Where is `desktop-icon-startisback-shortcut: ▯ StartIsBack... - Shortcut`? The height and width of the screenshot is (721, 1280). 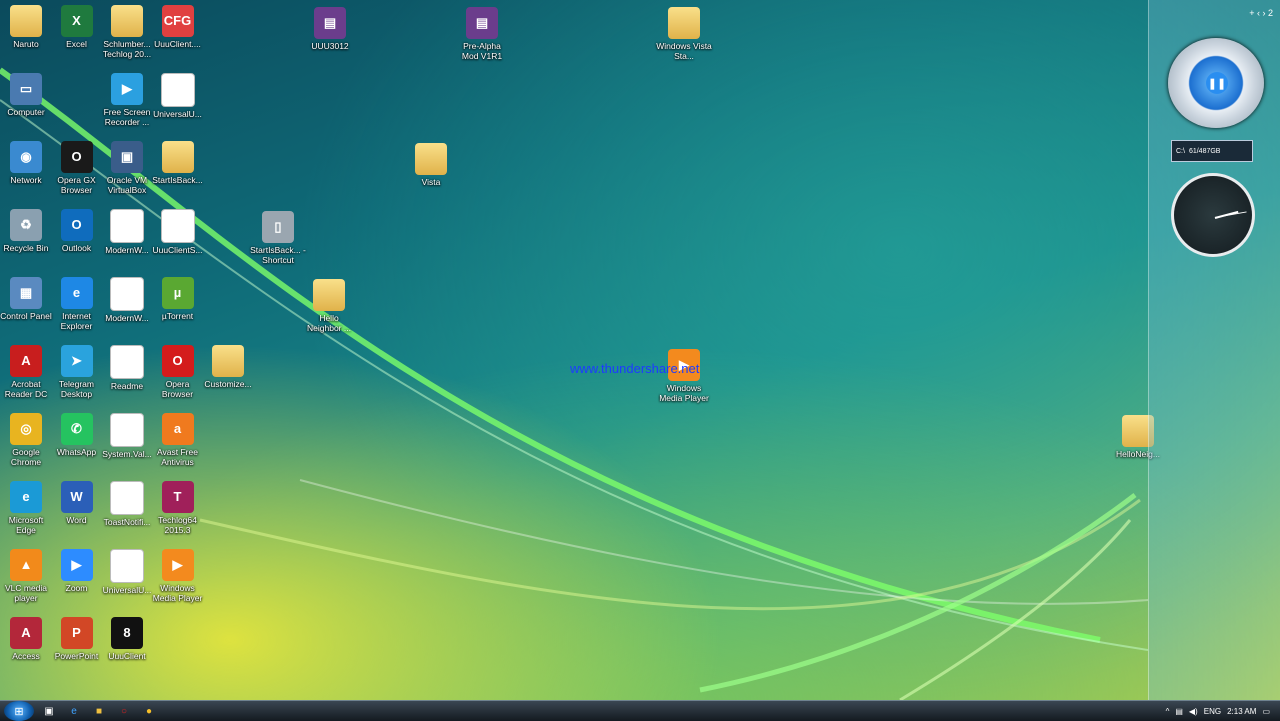
desktop-icon-startisback-shortcut: ▯ StartIsBack... - Shortcut is located at coordinates (278, 238).